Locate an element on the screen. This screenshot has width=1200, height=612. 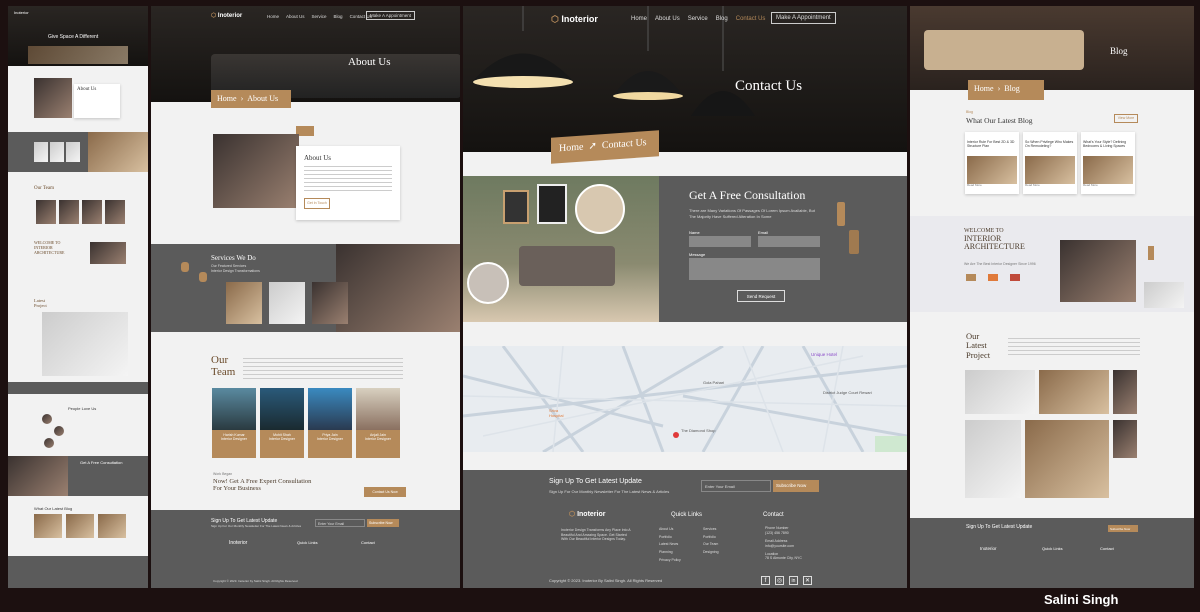
brand-logo: Inoterior is located at coordinates (21, 12).